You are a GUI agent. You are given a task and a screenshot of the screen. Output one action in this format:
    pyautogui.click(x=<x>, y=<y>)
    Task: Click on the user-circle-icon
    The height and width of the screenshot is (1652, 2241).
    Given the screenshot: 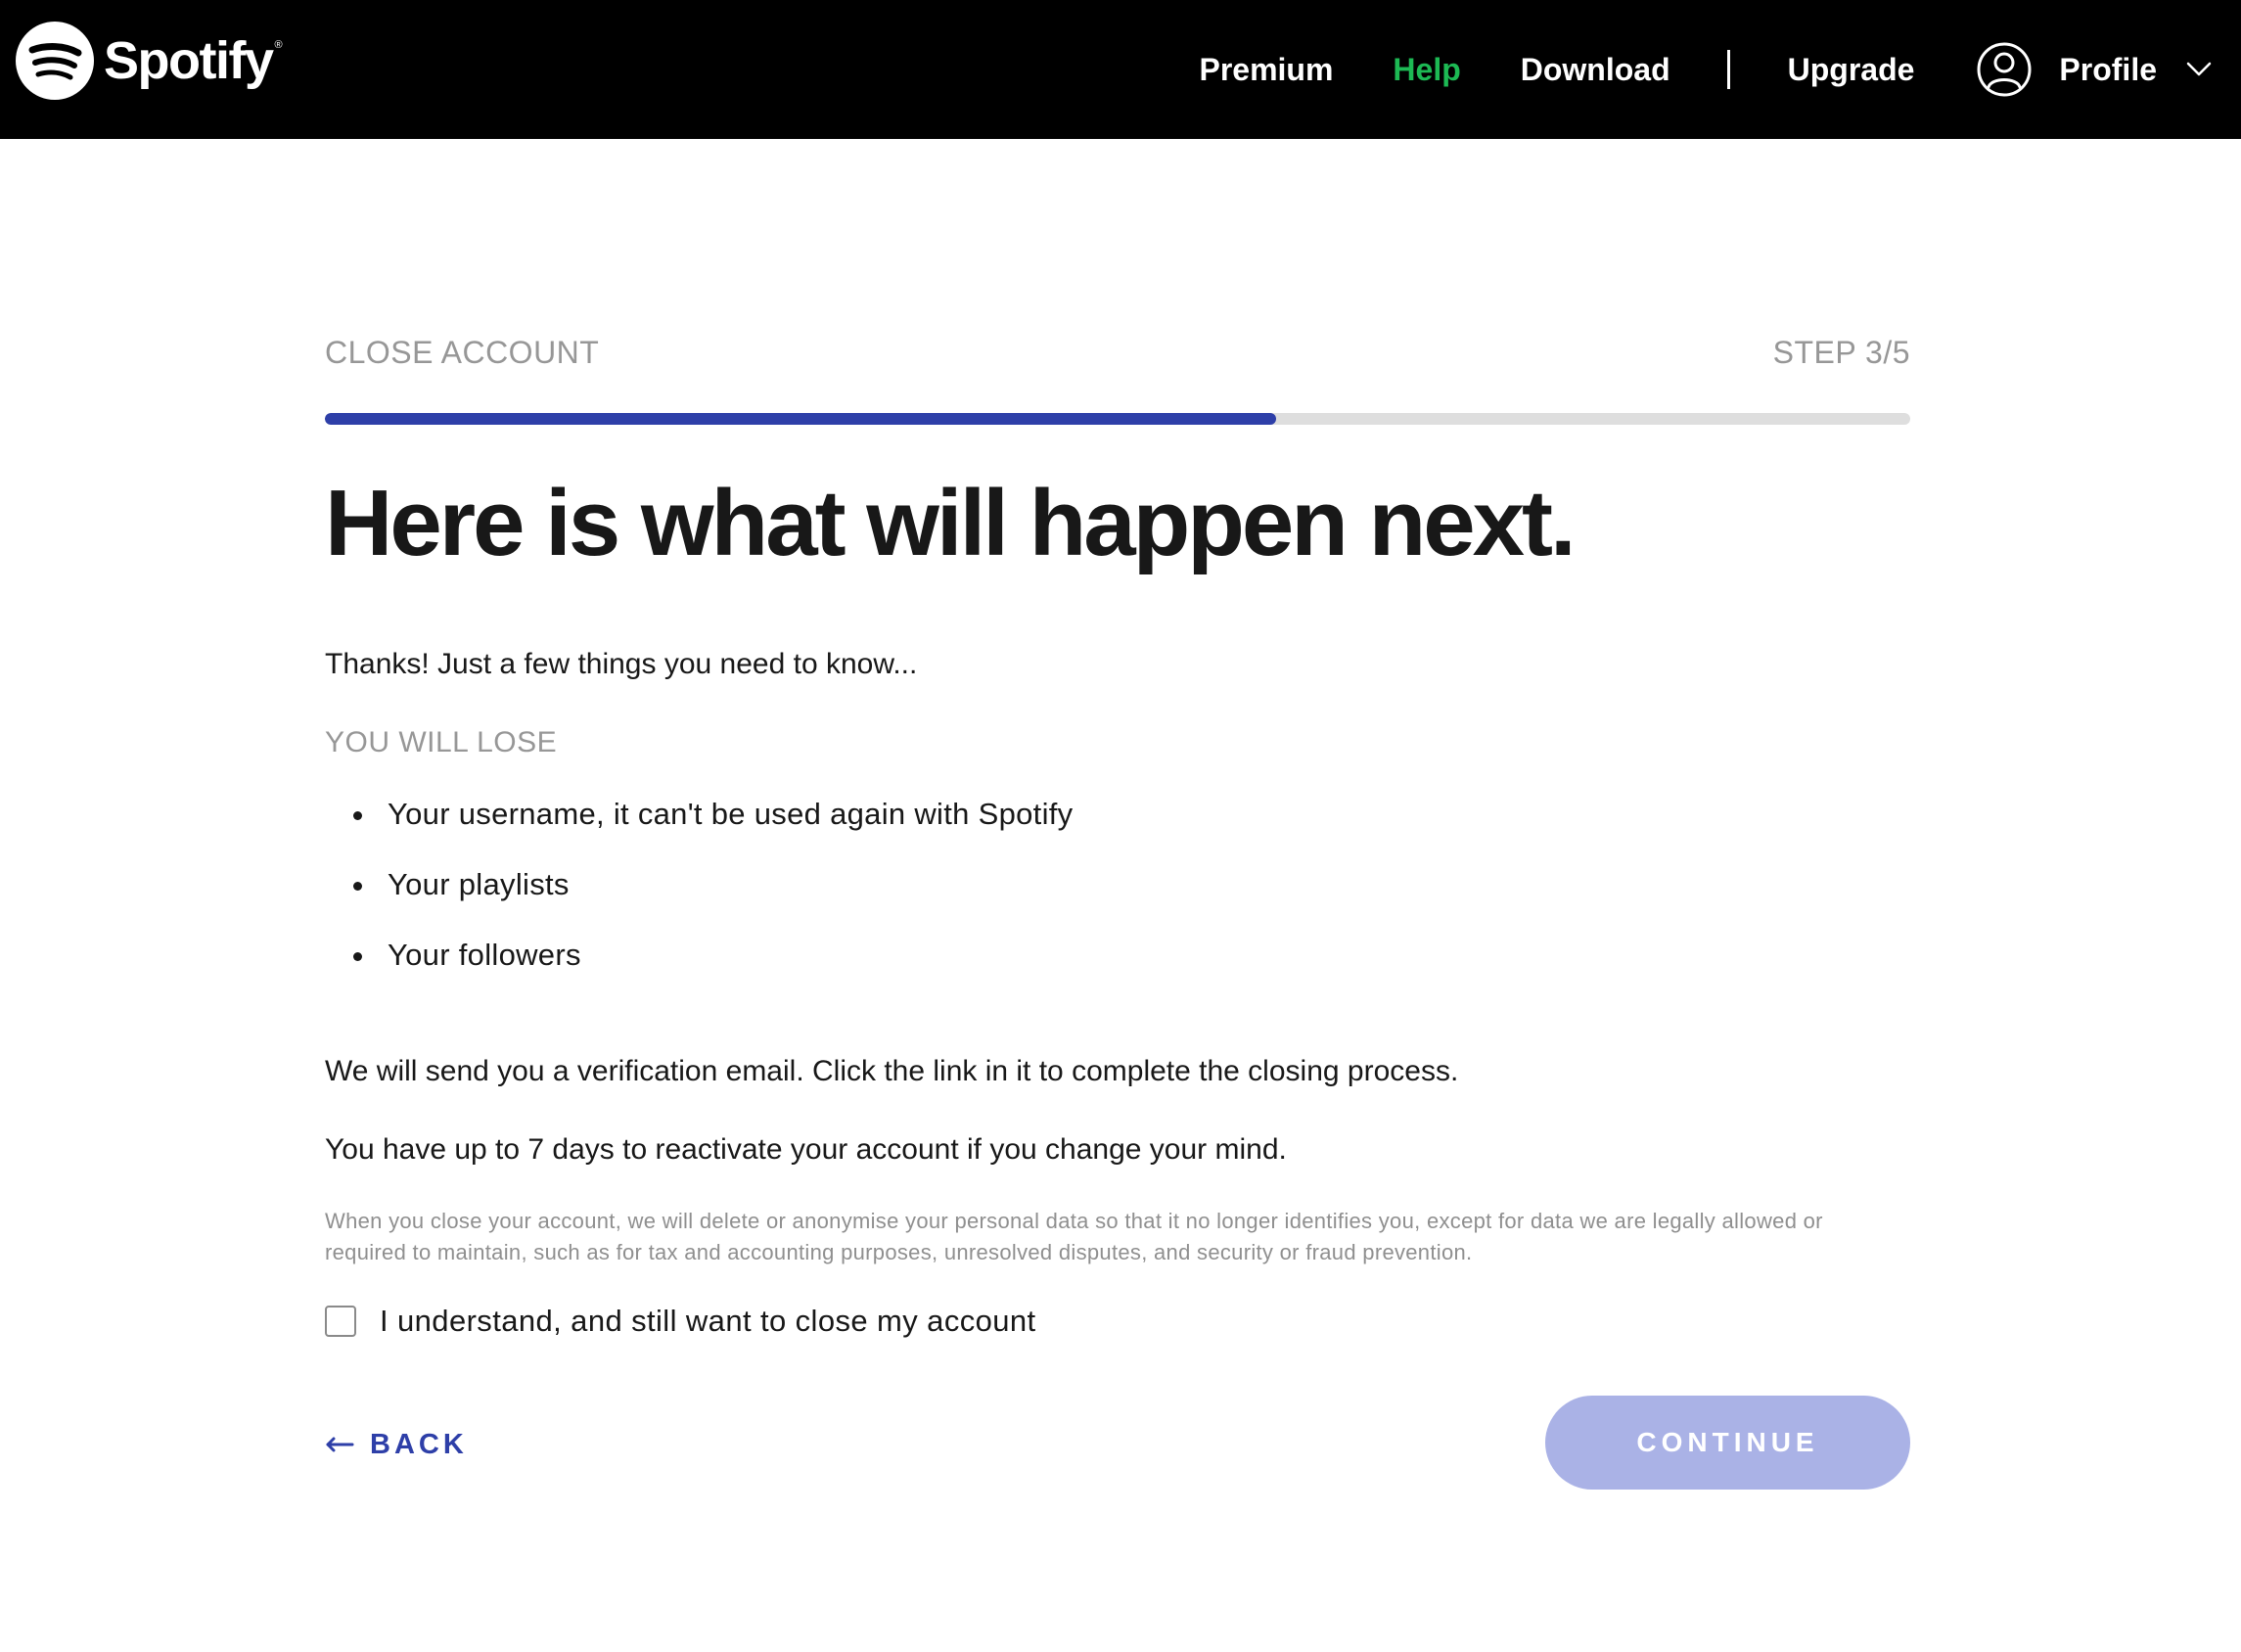 What is the action you would take?
    pyautogui.click(x=2004, y=69)
    